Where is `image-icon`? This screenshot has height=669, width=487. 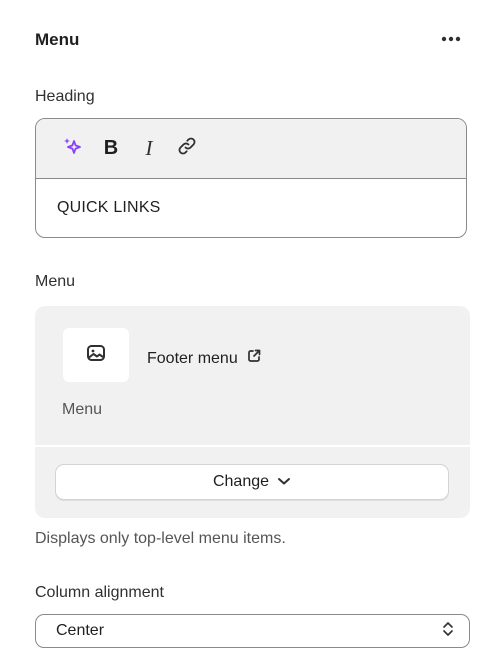 image-icon is located at coordinates (96, 355).